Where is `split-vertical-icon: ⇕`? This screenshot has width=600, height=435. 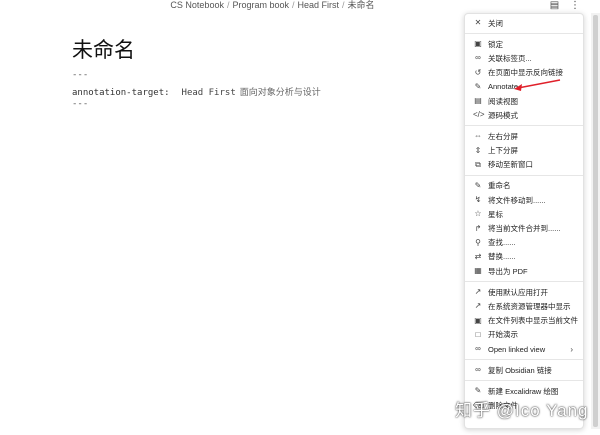 split-vertical-icon: ⇕ is located at coordinates (478, 150).